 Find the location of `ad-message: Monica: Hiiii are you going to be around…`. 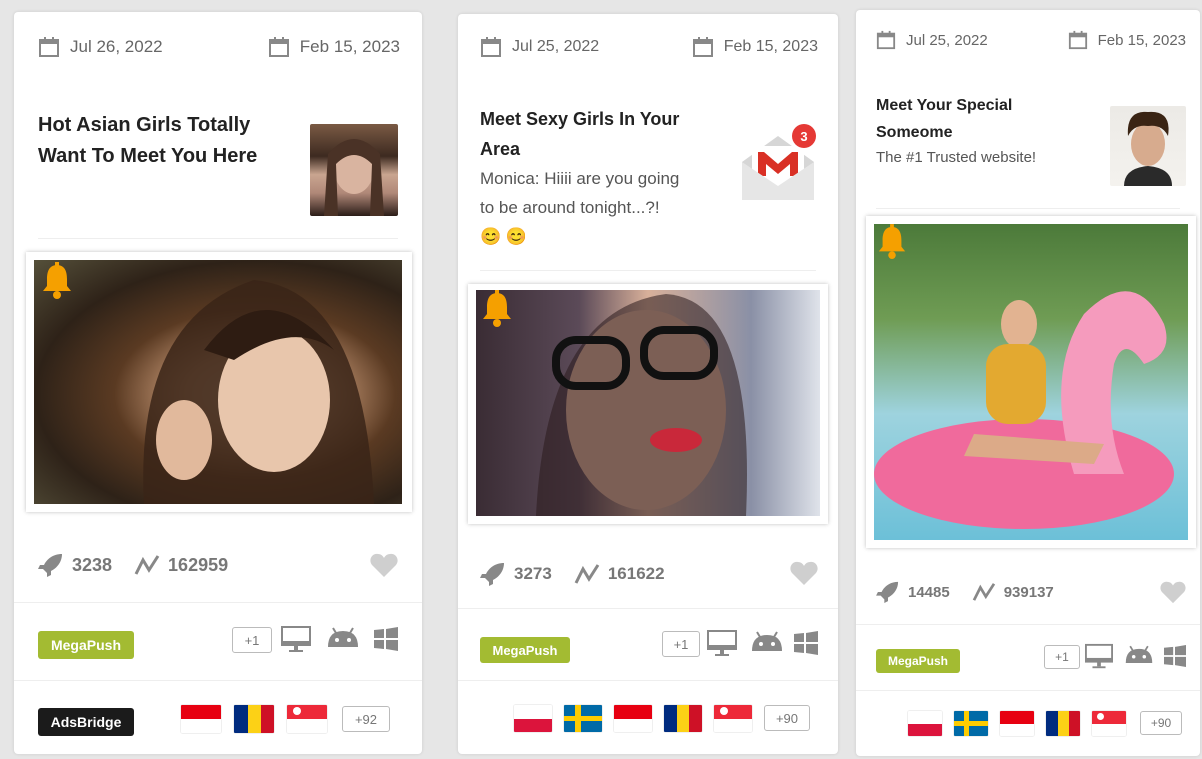

ad-message: Monica: Hiiii are you going to be around… is located at coordinates (580, 207).